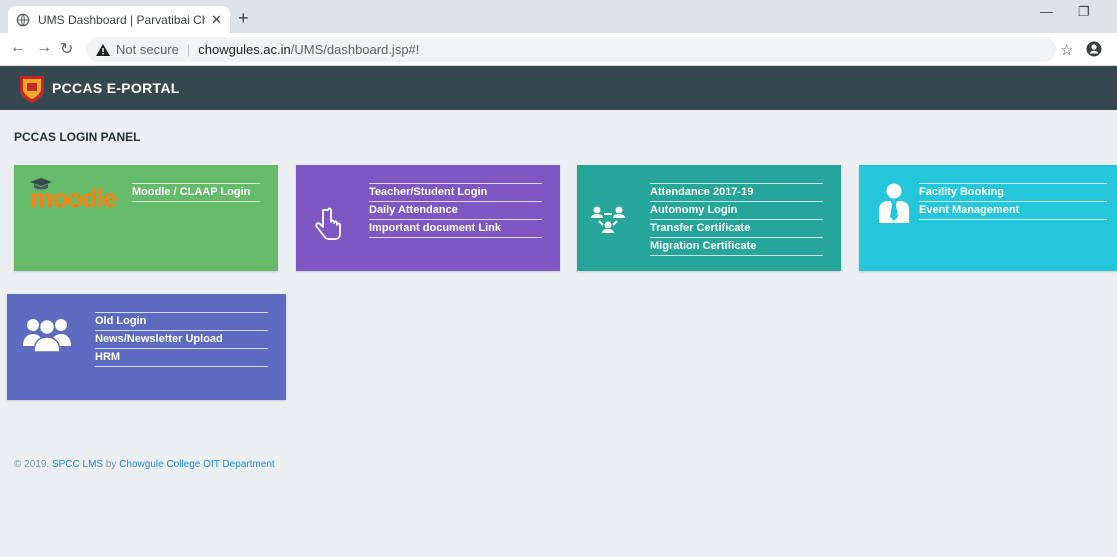 This screenshot has width=1117, height=557. What do you see at coordinates (1013, 211) in the screenshot?
I see `link-event-management: Event Management` at bounding box center [1013, 211].